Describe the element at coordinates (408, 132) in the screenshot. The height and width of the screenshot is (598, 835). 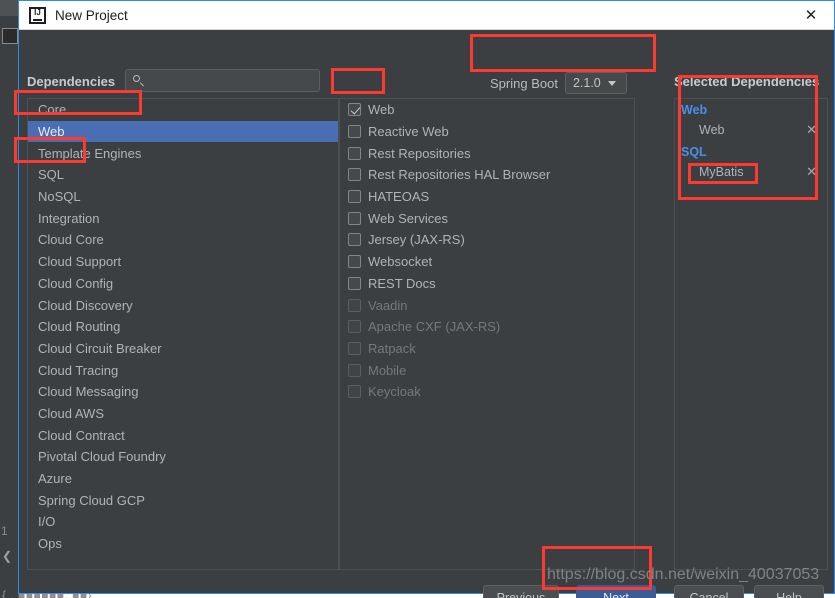
I see `dependency-item-label: Reactive Web` at that location.